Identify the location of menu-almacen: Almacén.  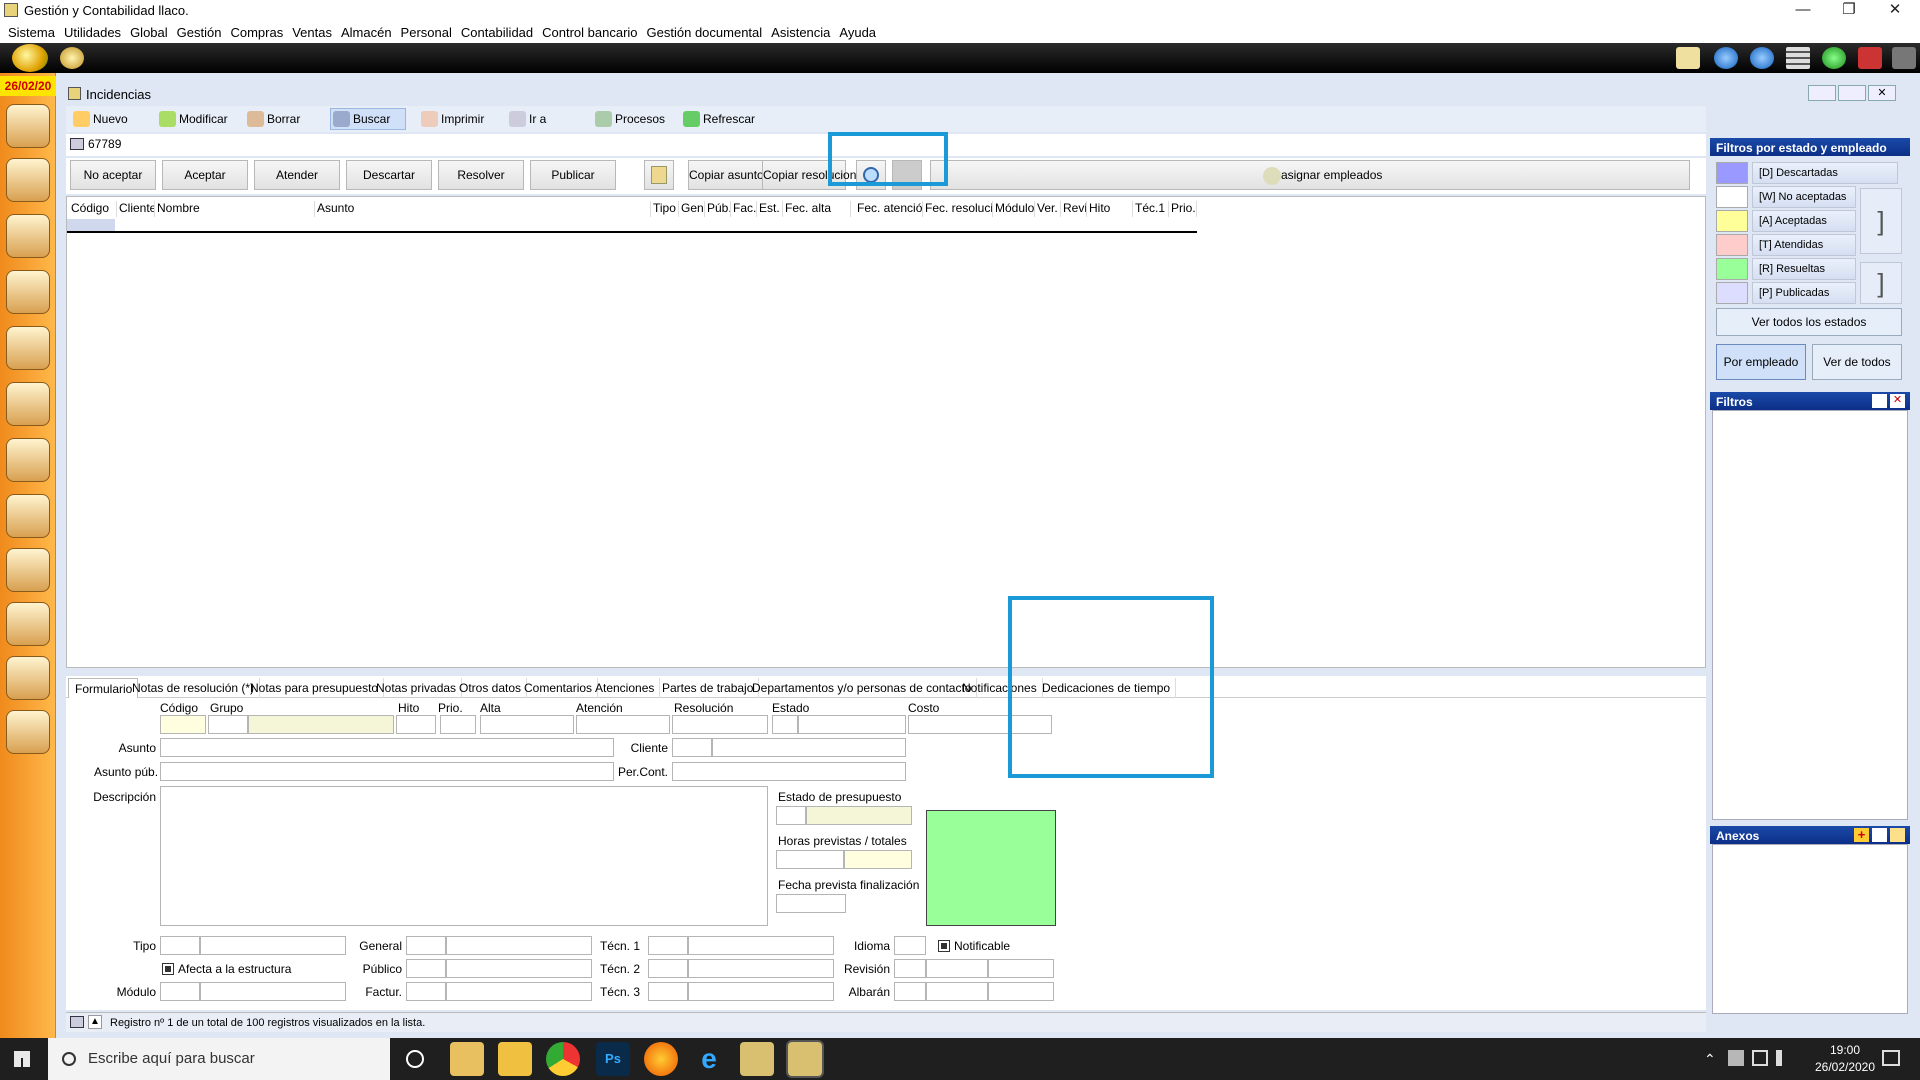
(369, 32).